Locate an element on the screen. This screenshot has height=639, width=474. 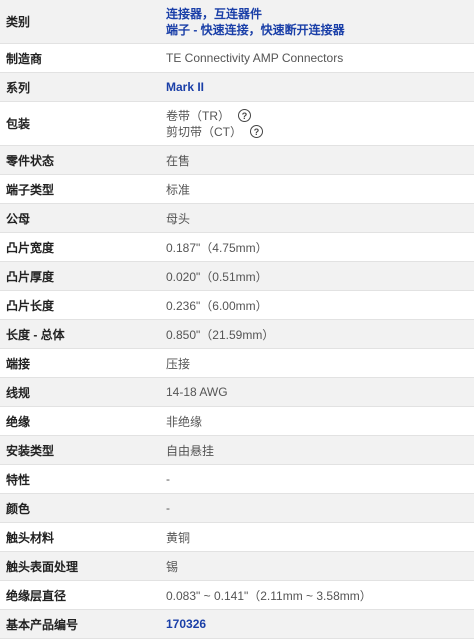
value-base-part-number: 170326 is located at coordinates (320, 624).